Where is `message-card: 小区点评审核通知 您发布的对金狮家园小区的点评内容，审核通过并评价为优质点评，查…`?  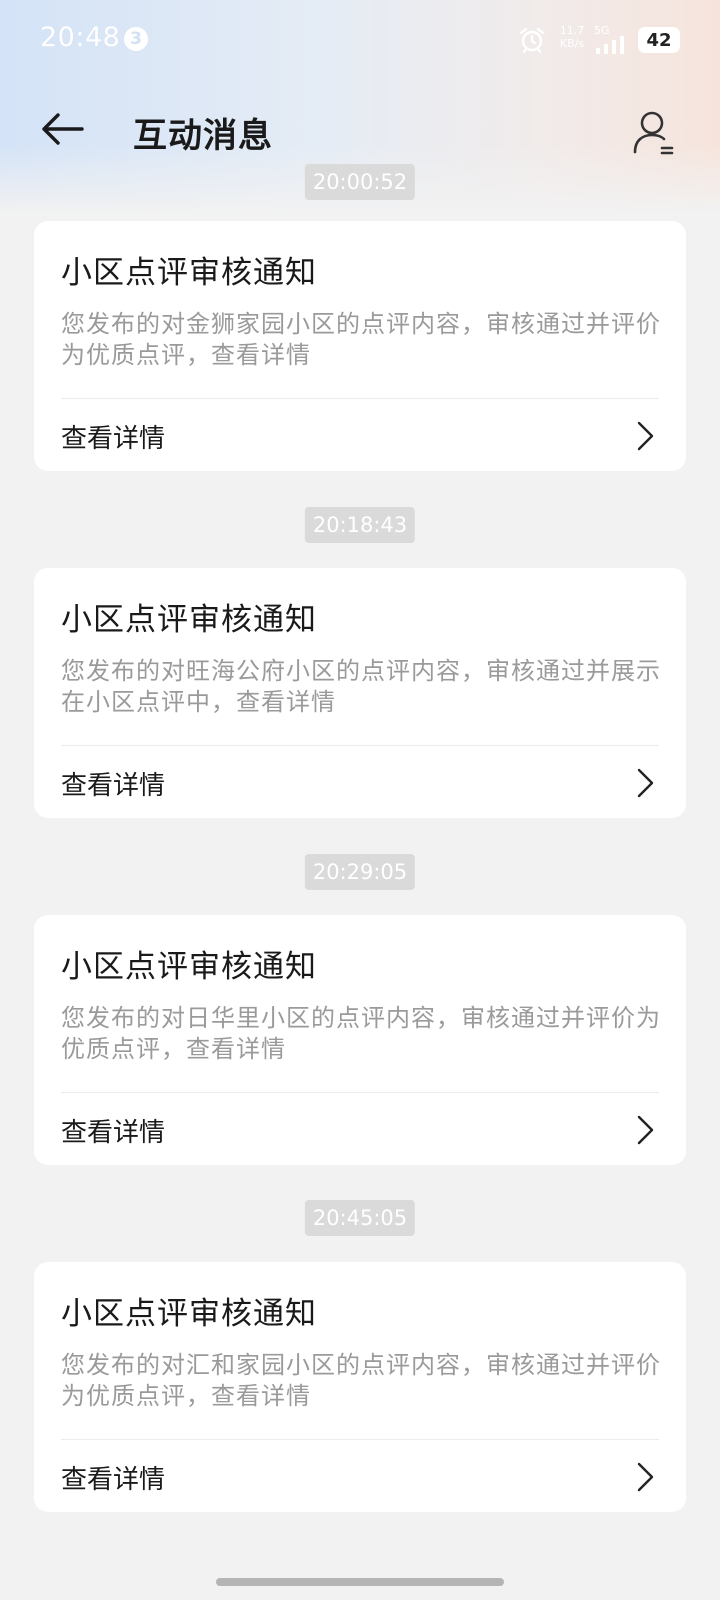 message-card: 小区点评审核通知 您发布的对金狮家园小区的点评内容，审核通过并评价为优质点评，查… is located at coordinates (360, 346).